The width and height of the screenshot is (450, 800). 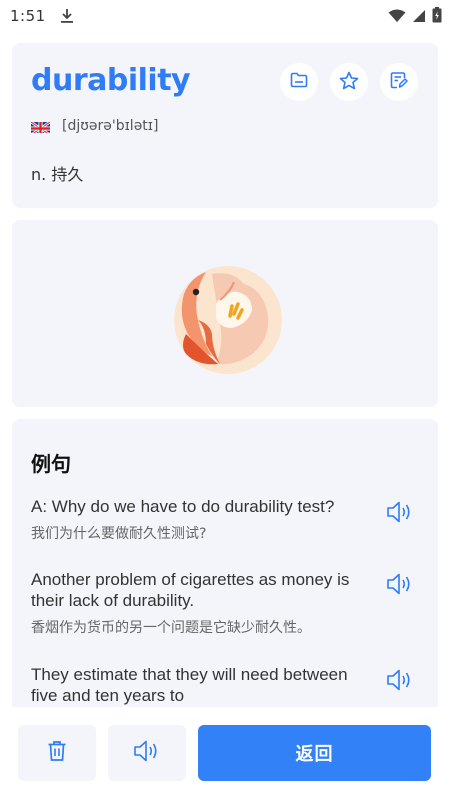 What do you see at coordinates (183, 506) in the screenshot?
I see `example-english: A: Why do we have to do durability test?` at bounding box center [183, 506].